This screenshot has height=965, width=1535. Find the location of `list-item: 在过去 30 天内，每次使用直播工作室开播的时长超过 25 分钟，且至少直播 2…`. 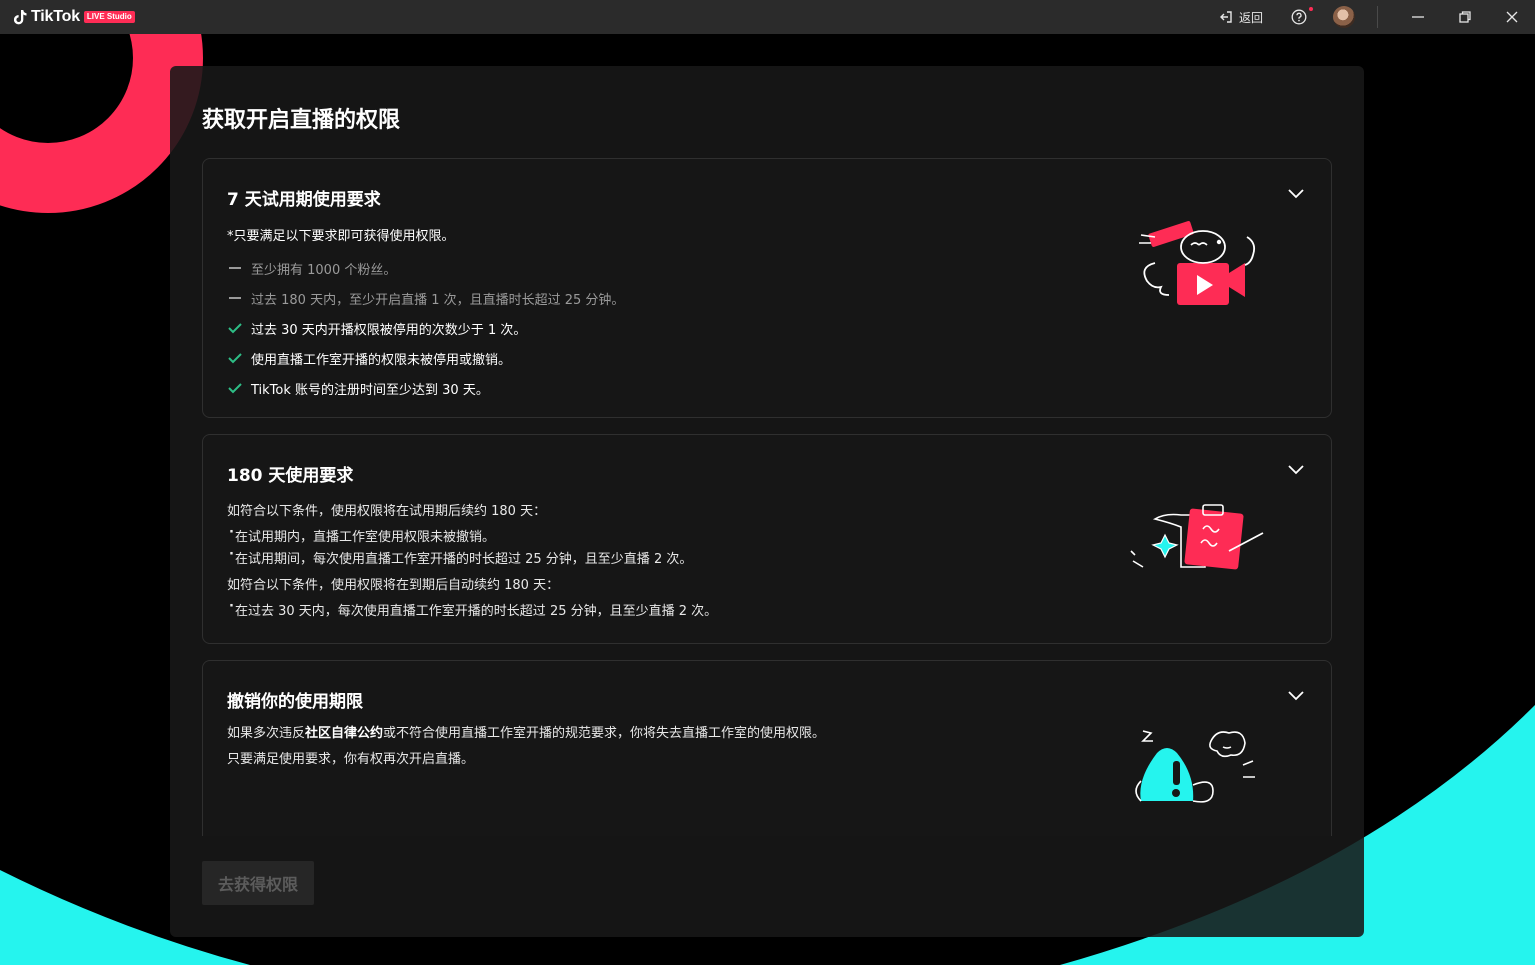

list-item: 在过去 30 天内，每次使用直播工作室开播的时长超过 25 分钟，且至少直播 2… is located at coordinates (473, 609).